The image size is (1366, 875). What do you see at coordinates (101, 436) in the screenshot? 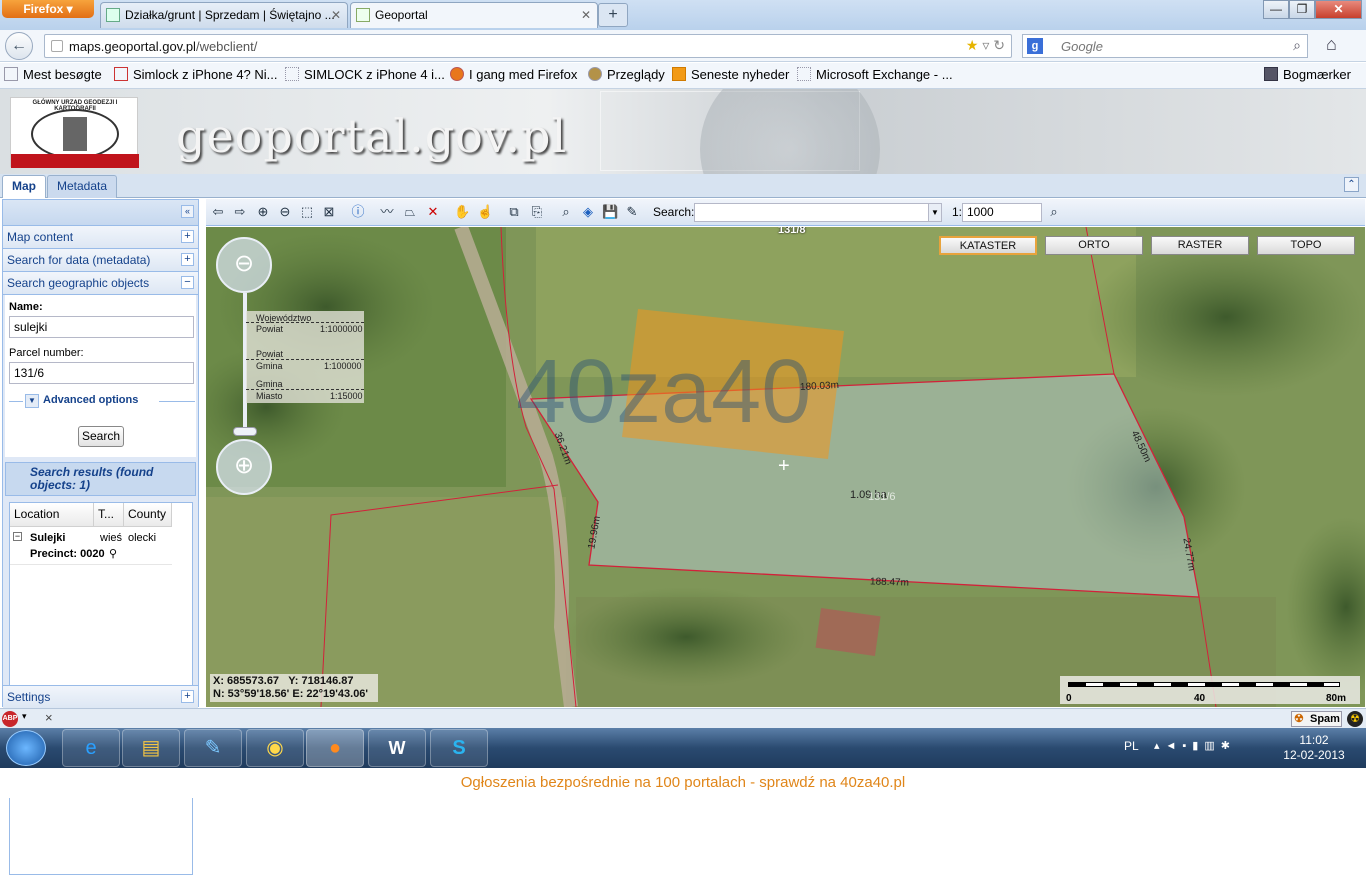
I see `search-button: Search` at bounding box center [101, 436].